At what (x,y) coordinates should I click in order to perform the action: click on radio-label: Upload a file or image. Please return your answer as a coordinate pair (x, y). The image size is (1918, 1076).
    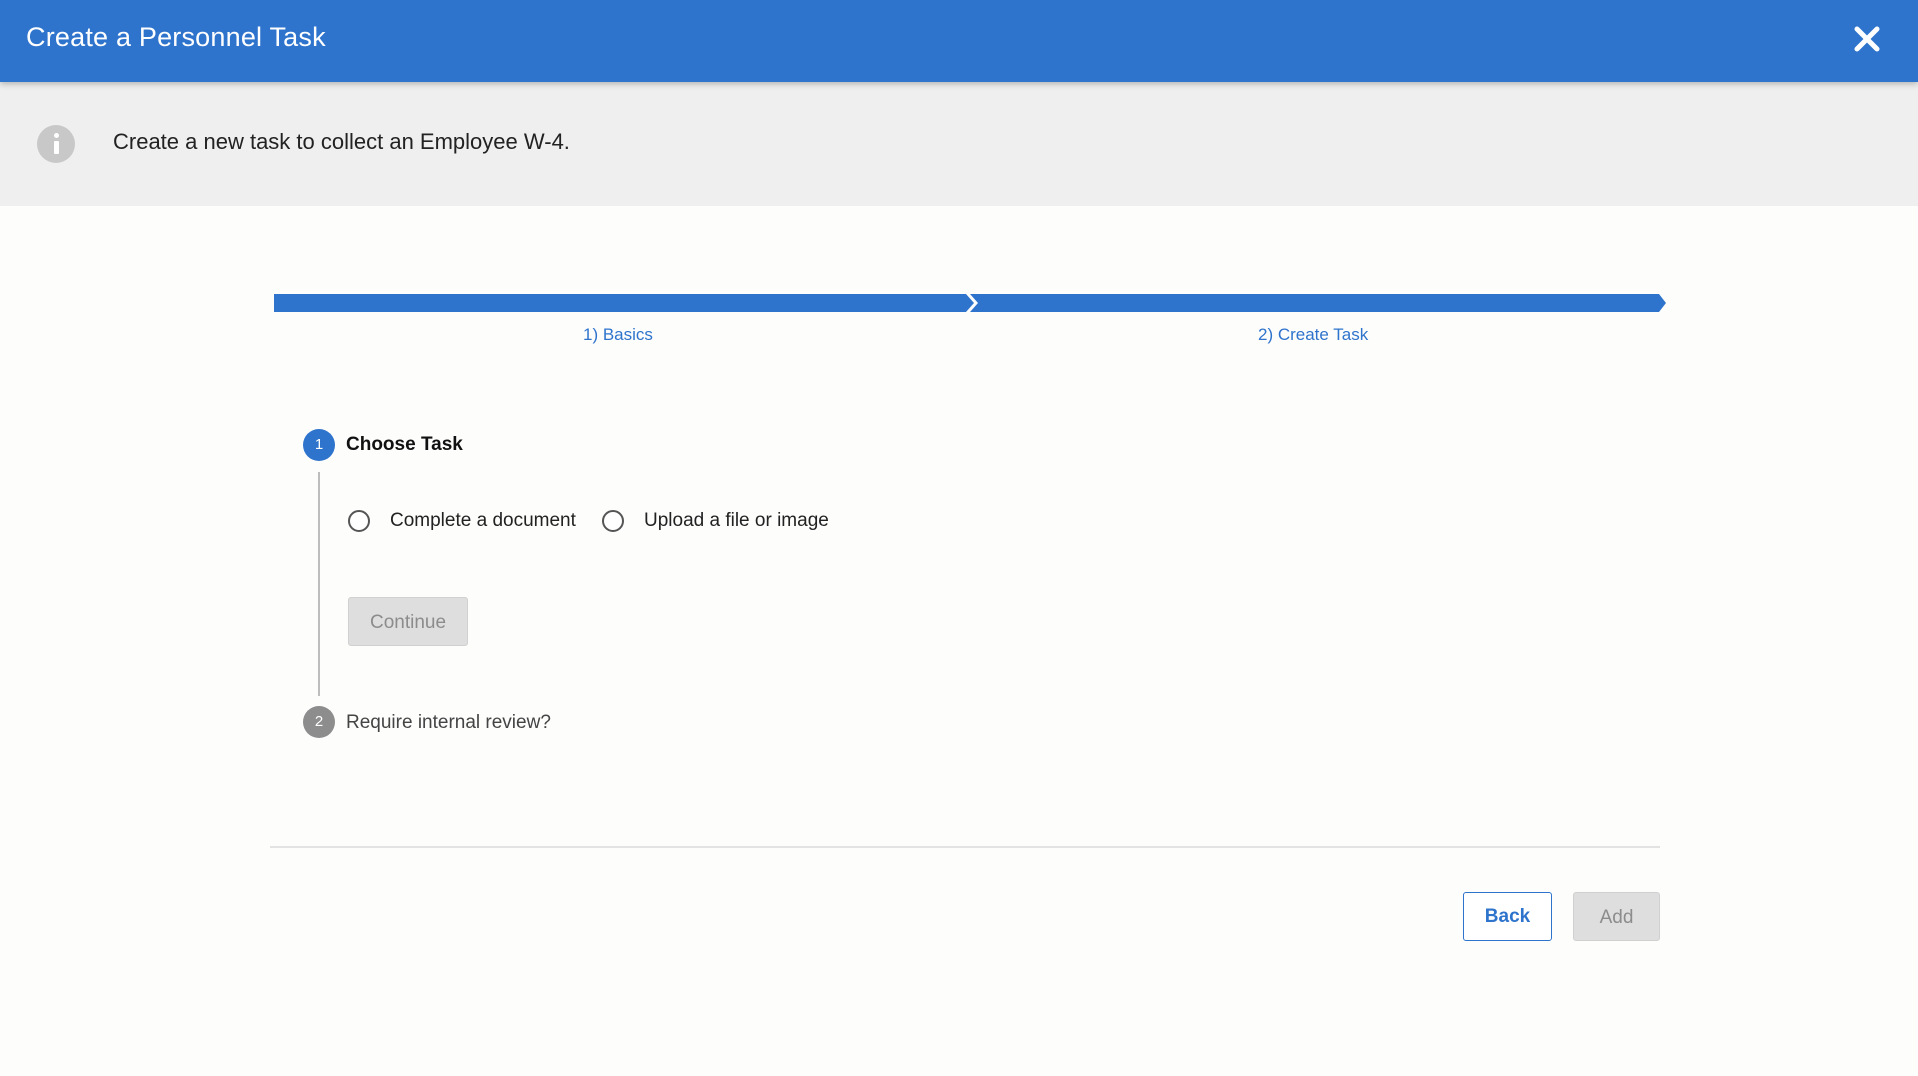
    Looking at the image, I should click on (736, 520).